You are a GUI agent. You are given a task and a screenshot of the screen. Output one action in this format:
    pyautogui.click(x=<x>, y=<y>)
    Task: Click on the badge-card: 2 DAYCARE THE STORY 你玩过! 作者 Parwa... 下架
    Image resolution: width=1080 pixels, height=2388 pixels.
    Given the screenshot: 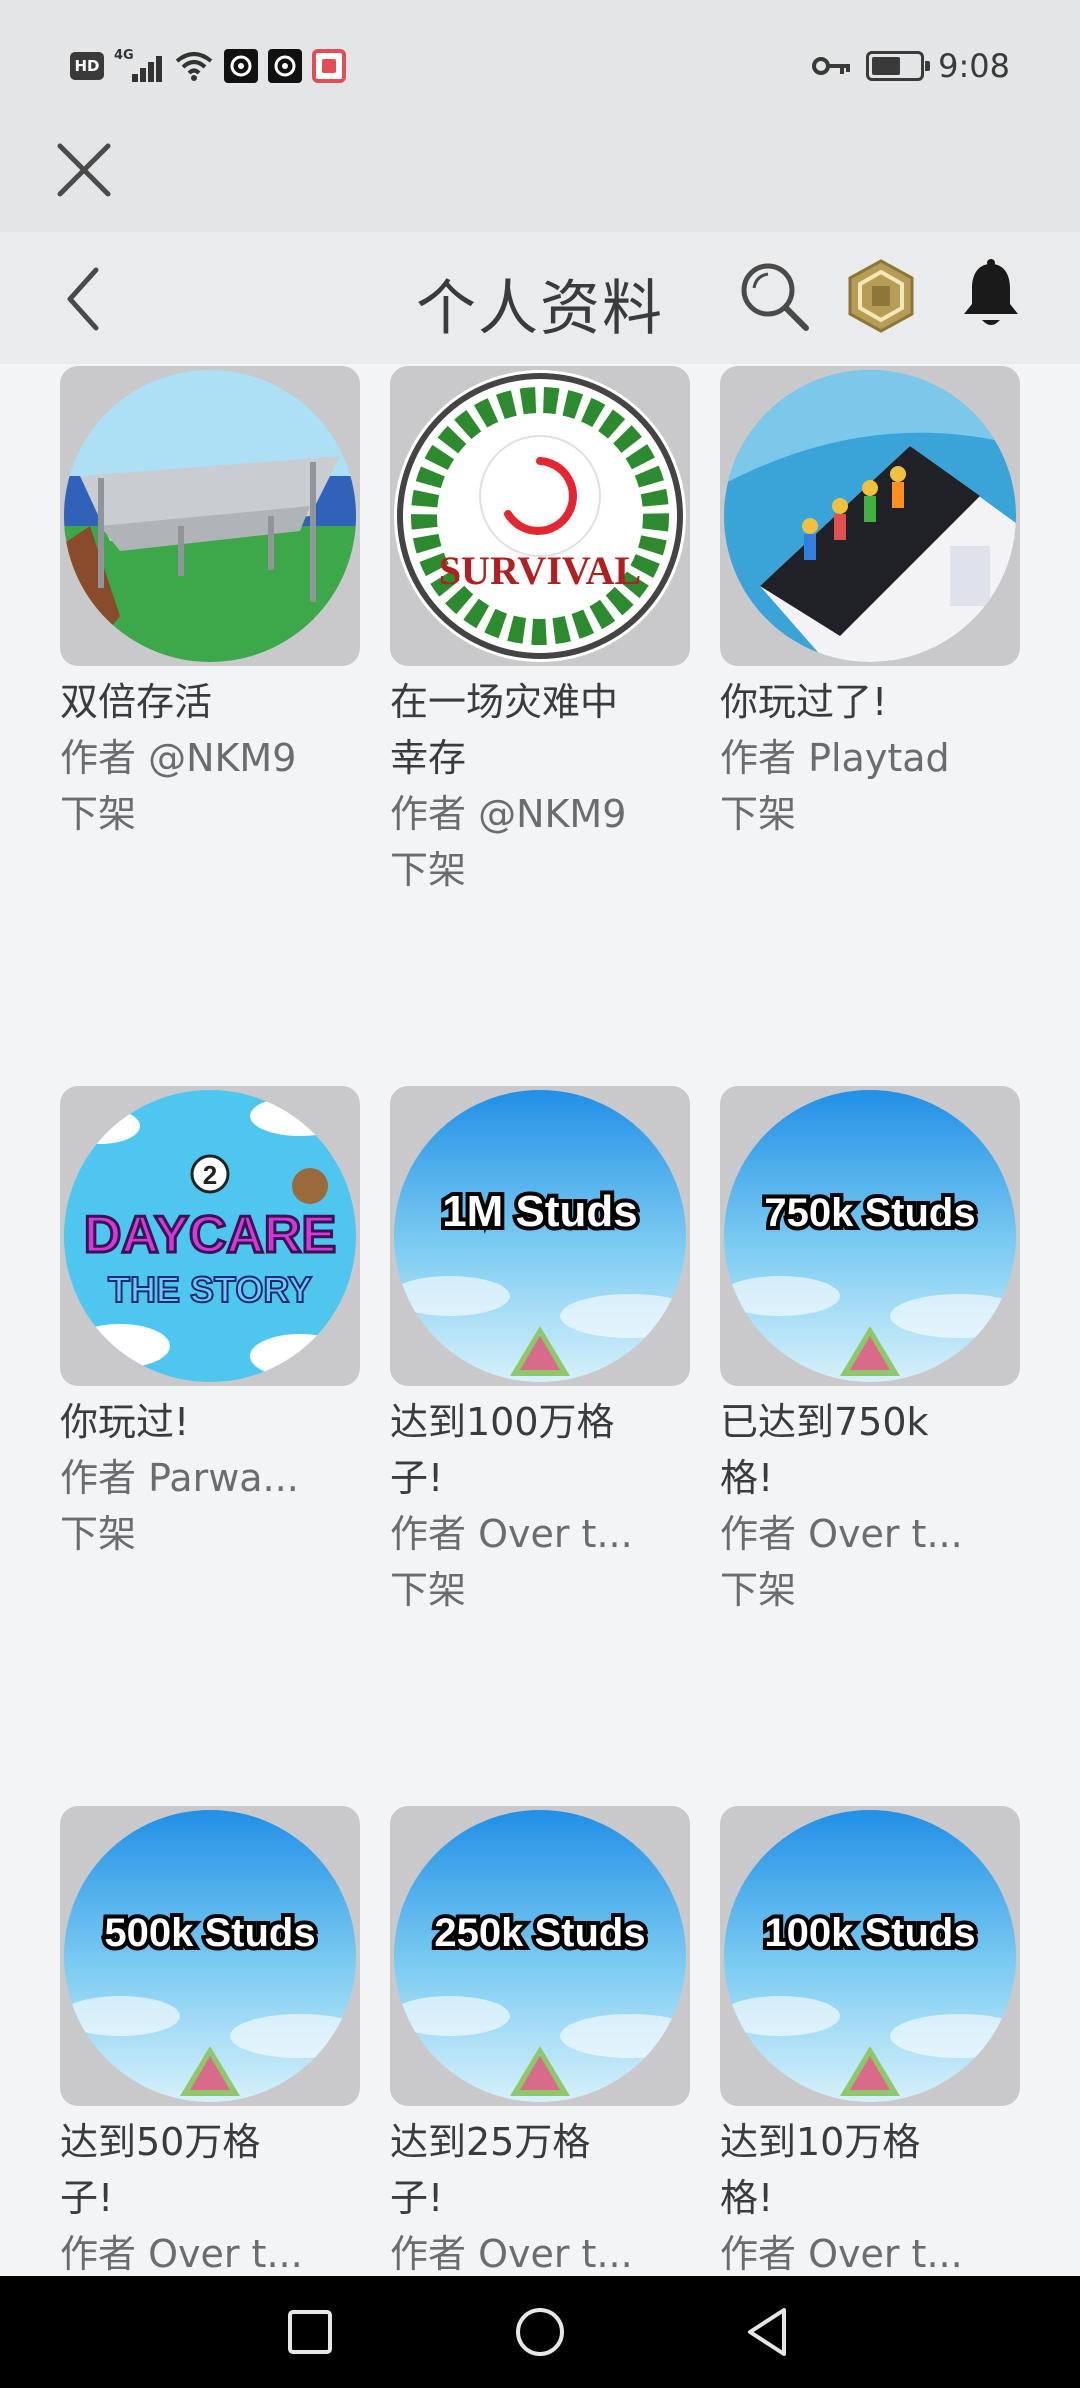 What is the action you would take?
    pyautogui.click(x=210, y=1324)
    